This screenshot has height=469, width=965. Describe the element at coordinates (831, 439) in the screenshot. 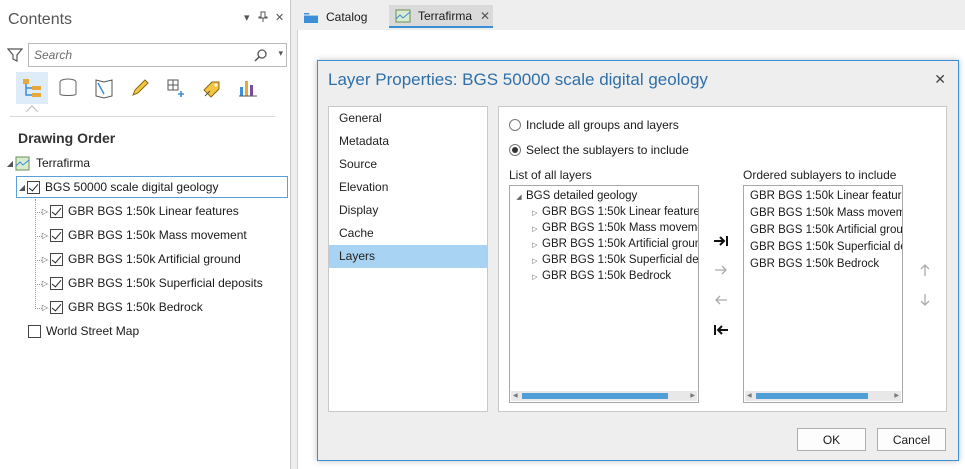

I see `ok-button: OK` at that location.